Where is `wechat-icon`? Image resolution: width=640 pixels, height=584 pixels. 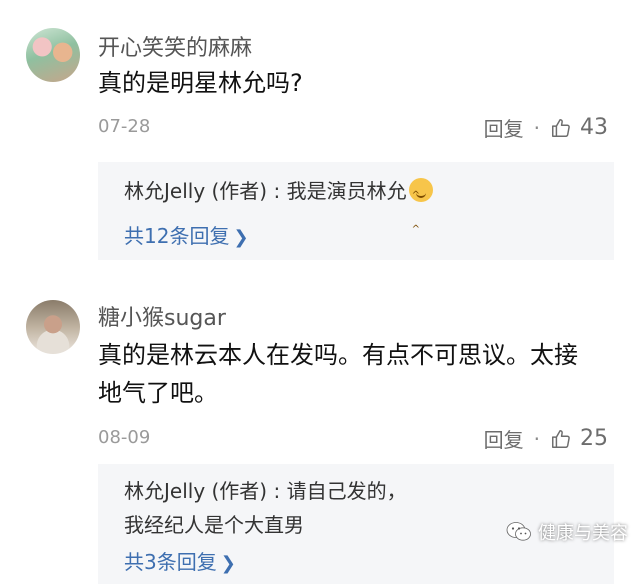
wechat-icon is located at coordinates (518, 531).